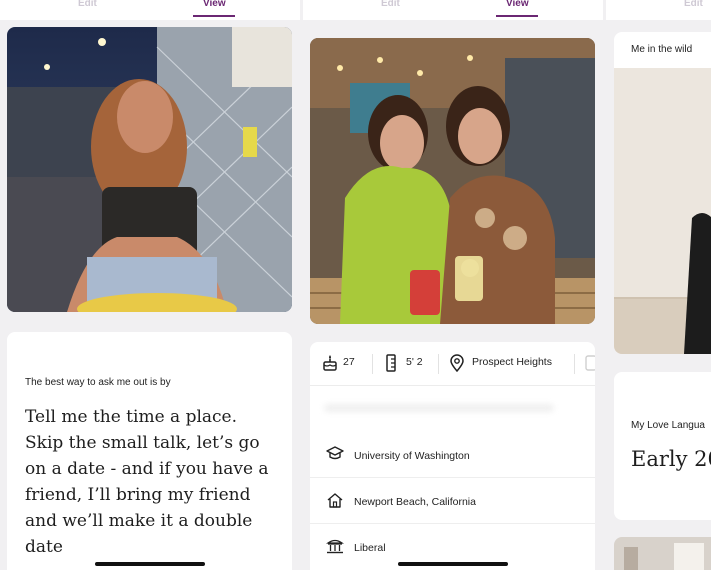  Describe the element at coordinates (414, 362) in the screenshot. I see `height-value: 5' 2` at that location.